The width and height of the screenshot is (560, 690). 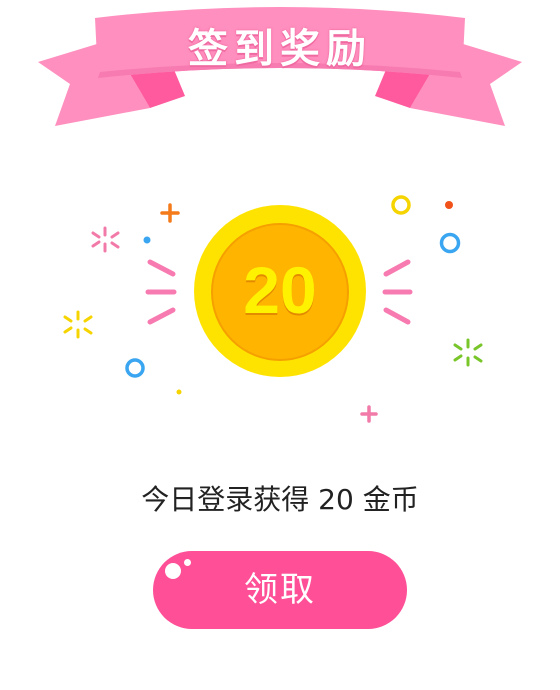 I want to click on left-glow-lines, so click(x=161, y=292).